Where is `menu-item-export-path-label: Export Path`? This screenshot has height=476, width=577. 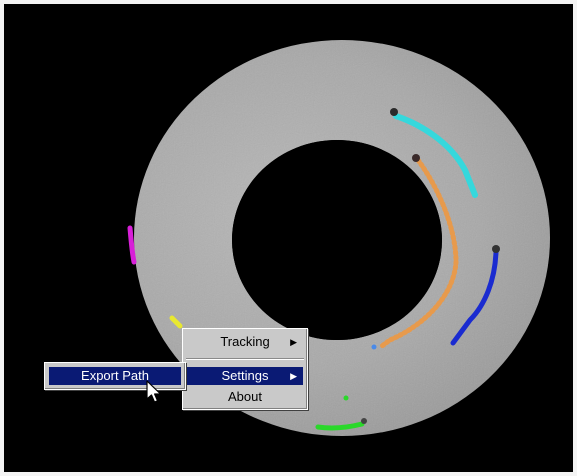
menu-item-export-path-label: Export Path is located at coordinates (115, 375).